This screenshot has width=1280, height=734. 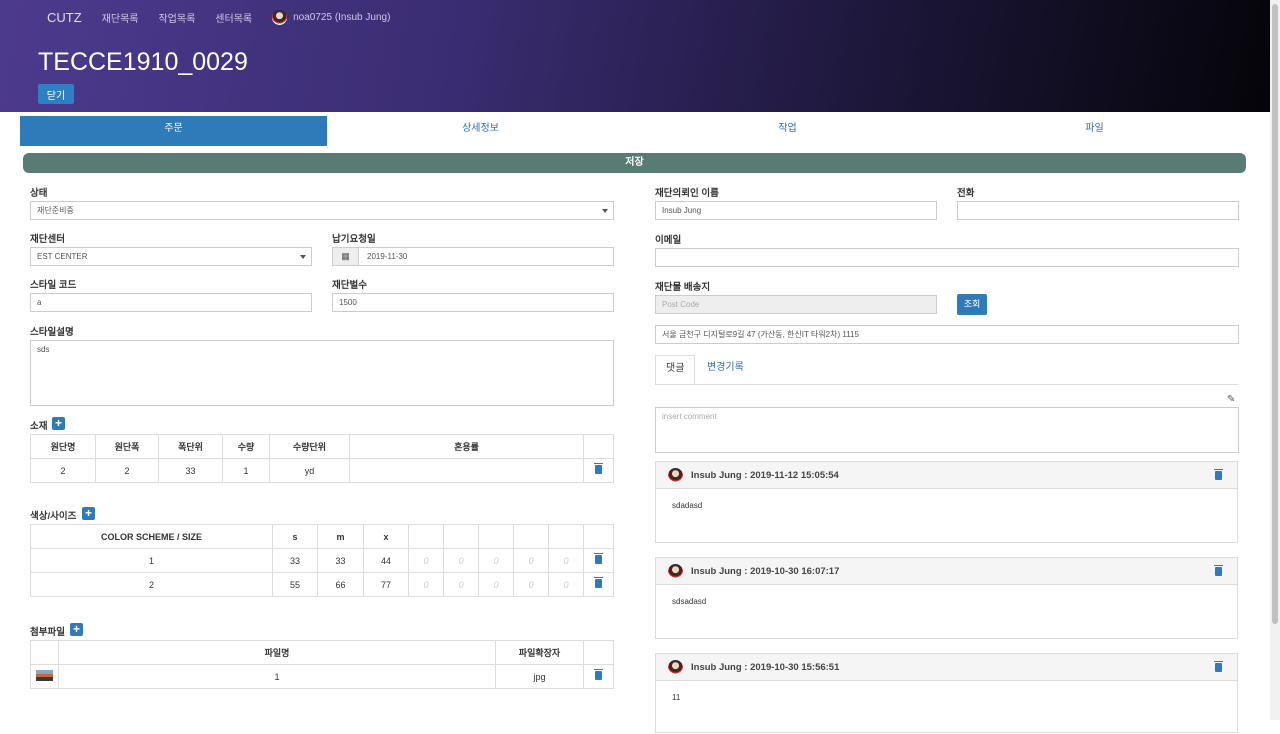 What do you see at coordinates (63, 446) in the screenshot?
I see `material-header: 원단명` at bounding box center [63, 446].